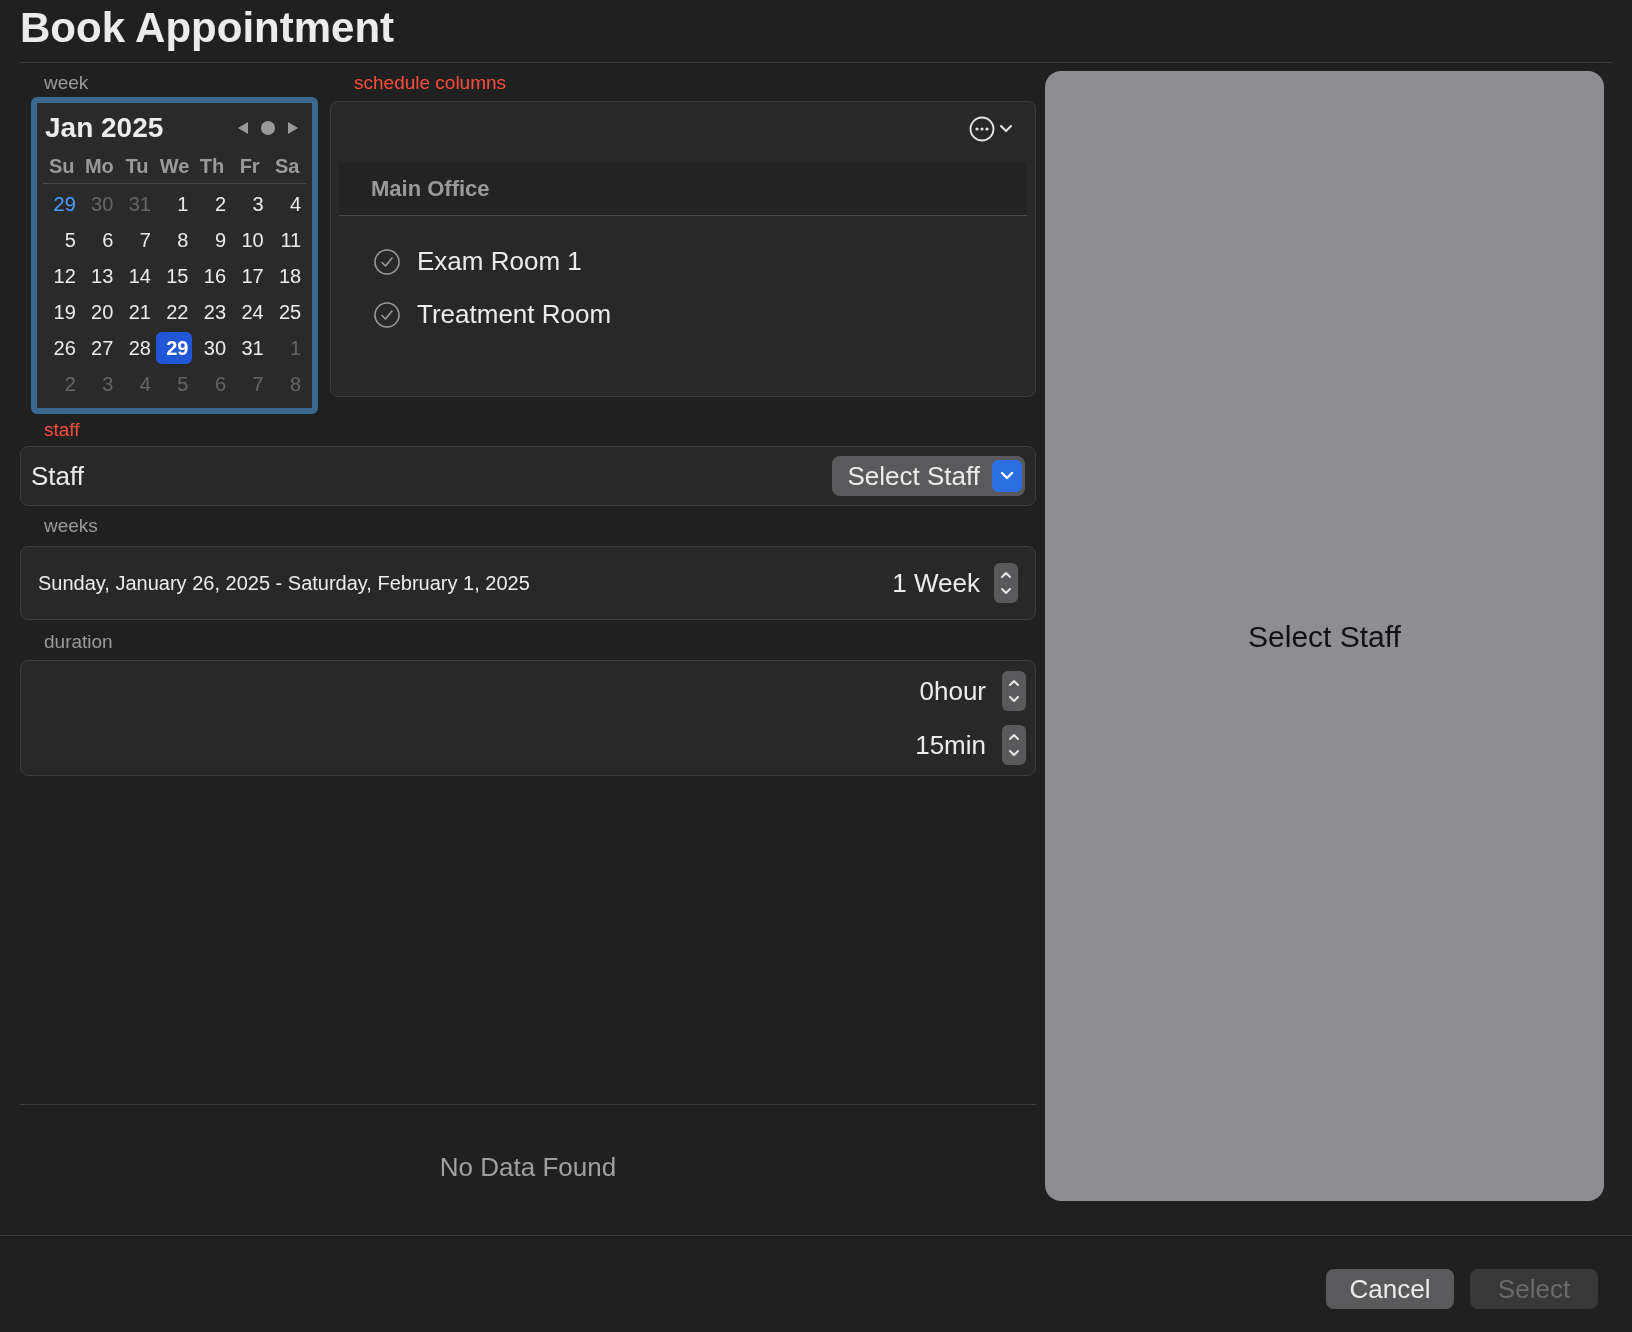  I want to click on section-label: week, so click(66, 83).